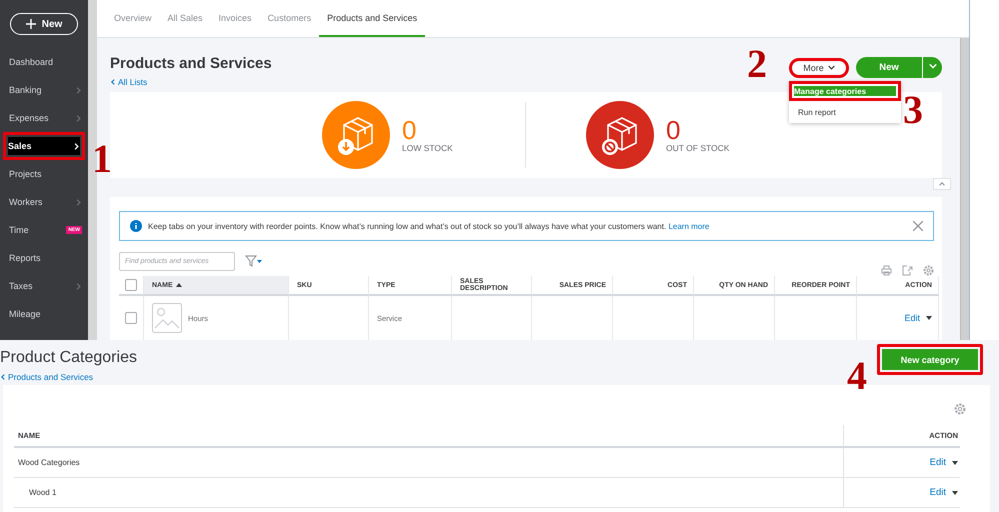  What do you see at coordinates (191, 63) in the screenshot?
I see `page-title: Products and Services` at bounding box center [191, 63].